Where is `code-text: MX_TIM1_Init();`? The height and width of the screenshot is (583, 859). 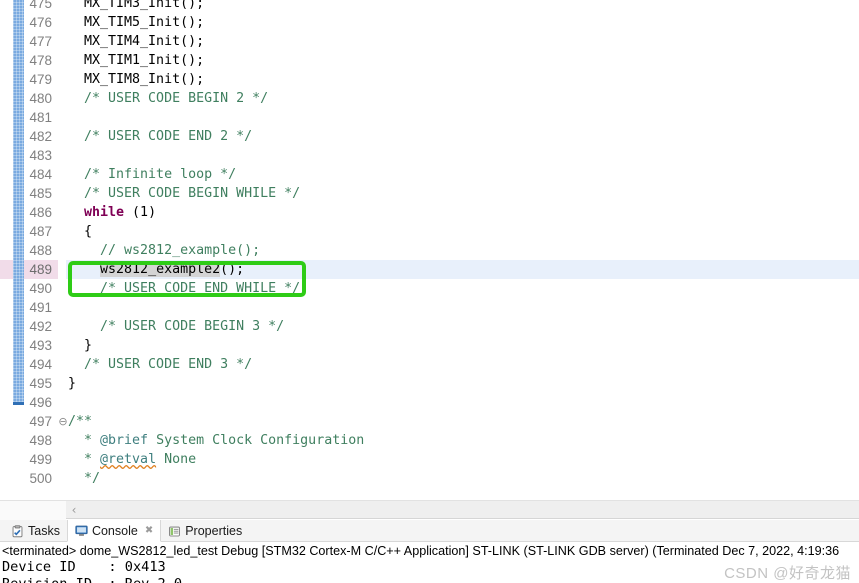 code-text: MX_TIM1_Init(); is located at coordinates (136, 60).